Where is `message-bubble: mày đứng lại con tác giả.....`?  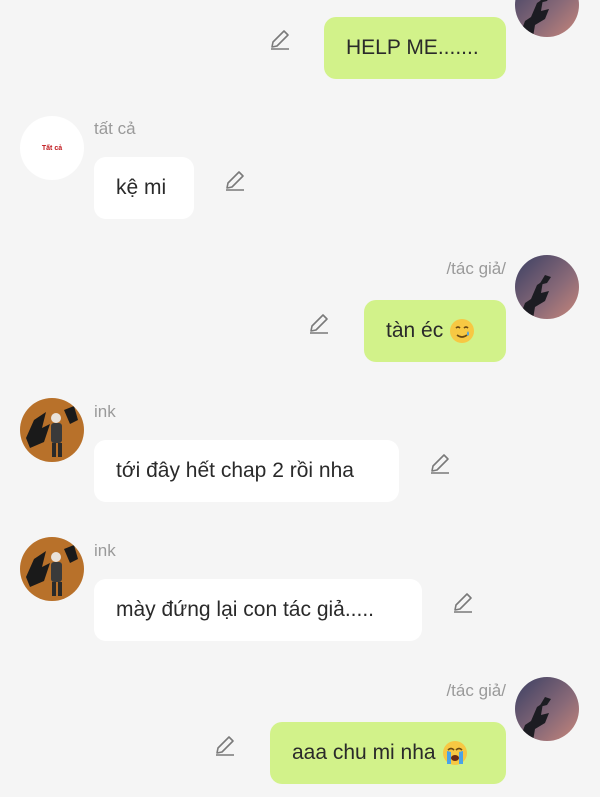 message-bubble: mày đứng lại con tác giả..... is located at coordinates (258, 610).